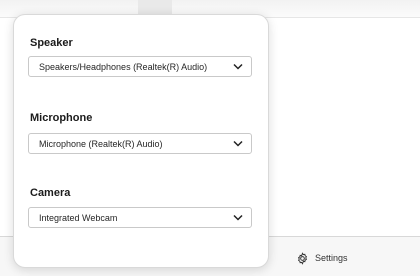 Image resolution: width=420 pixels, height=276 pixels. Describe the element at coordinates (123, 66) in the screenshot. I see `speaker-selected-value: Speakers/Headphones (Realtek(R) Audio)` at that location.